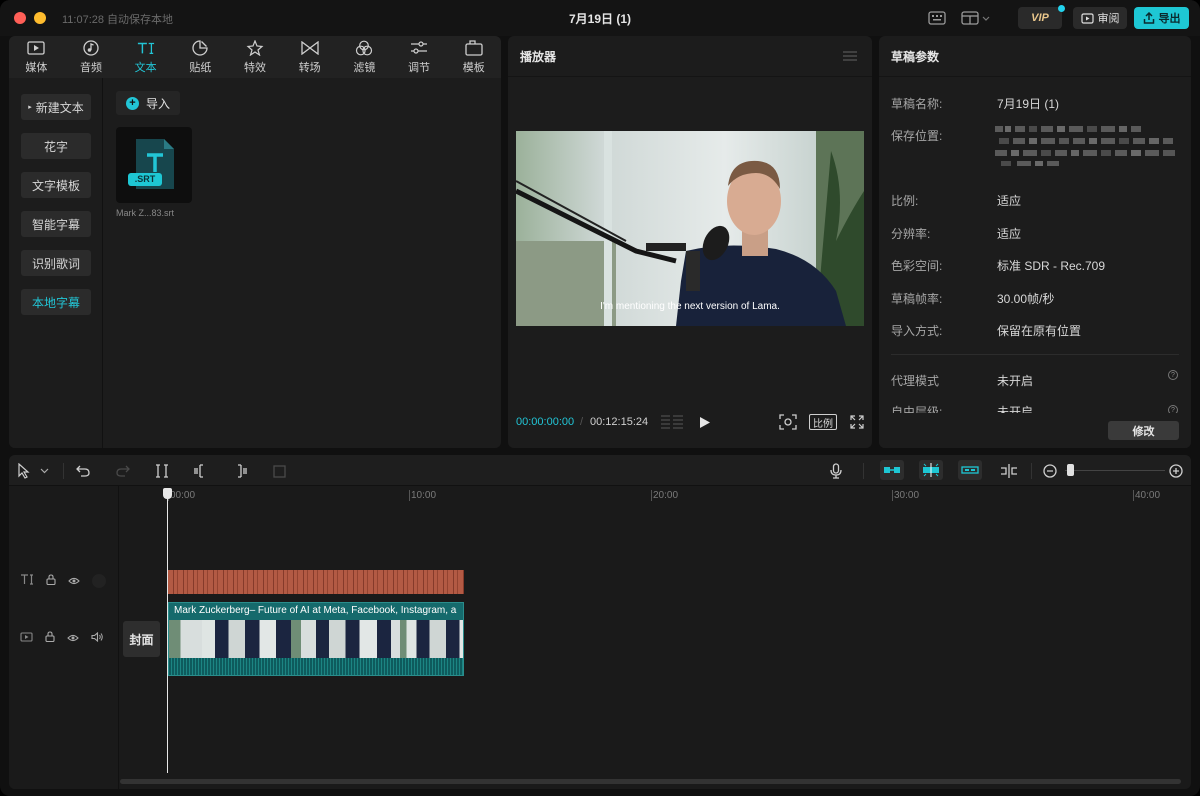 The width and height of the screenshot is (1200, 796). I want to click on tab-audio: 音频, so click(91, 57).